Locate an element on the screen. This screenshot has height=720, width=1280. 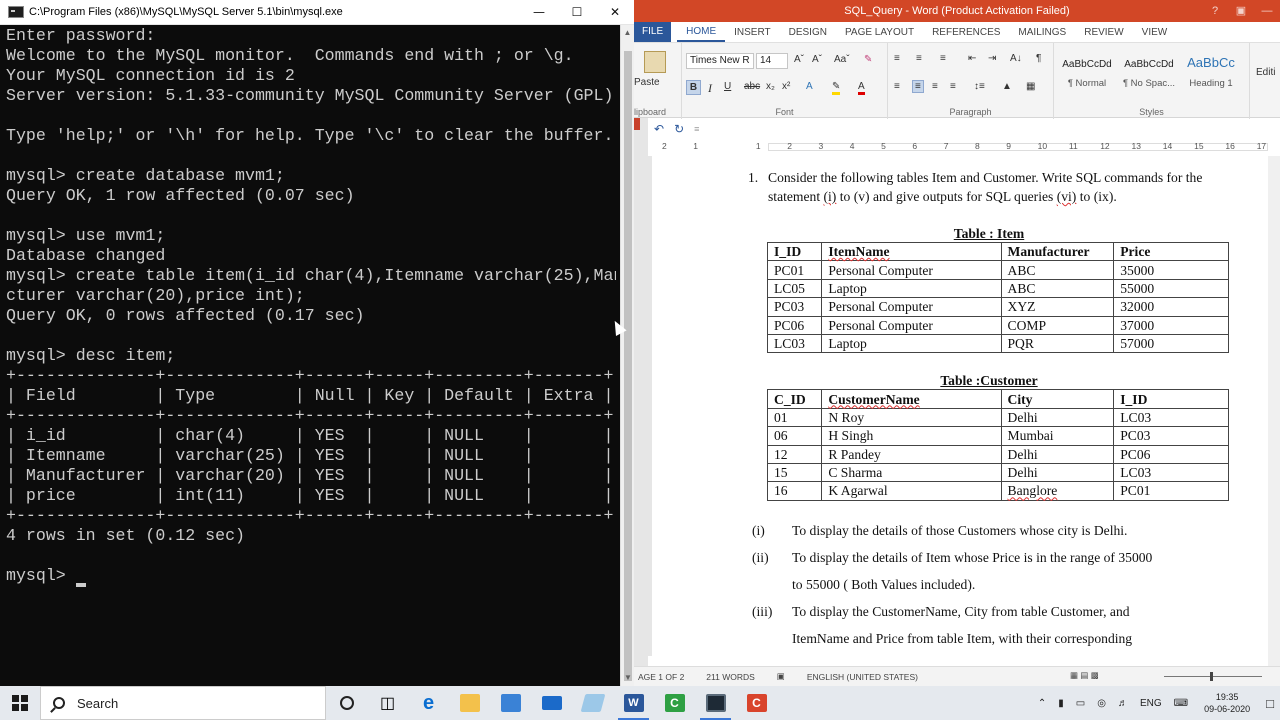
word-minimize-button: — is located at coordinates (1267, 11).